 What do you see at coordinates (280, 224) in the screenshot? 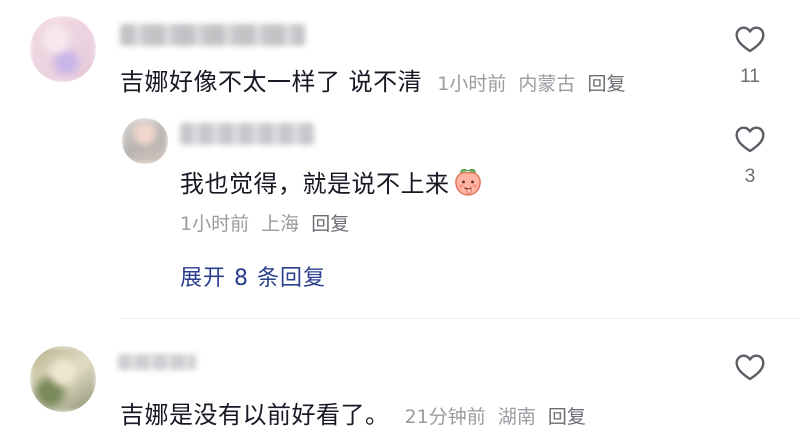
I see `comment-location: 上海` at bounding box center [280, 224].